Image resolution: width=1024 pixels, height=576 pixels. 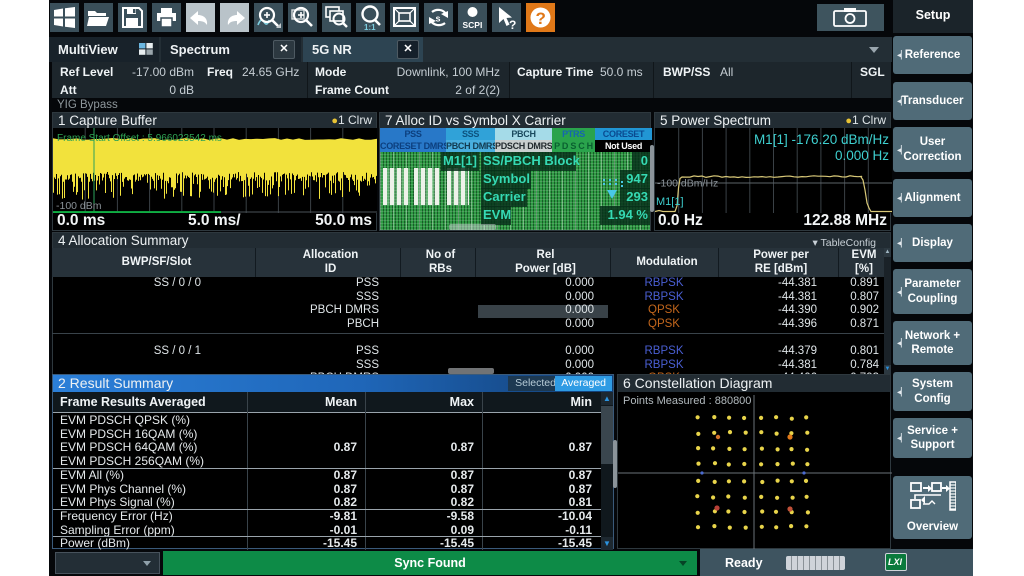 What do you see at coordinates (438, 19) in the screenshot?
I see `svg-text: s` at bounding box center [438, 19].